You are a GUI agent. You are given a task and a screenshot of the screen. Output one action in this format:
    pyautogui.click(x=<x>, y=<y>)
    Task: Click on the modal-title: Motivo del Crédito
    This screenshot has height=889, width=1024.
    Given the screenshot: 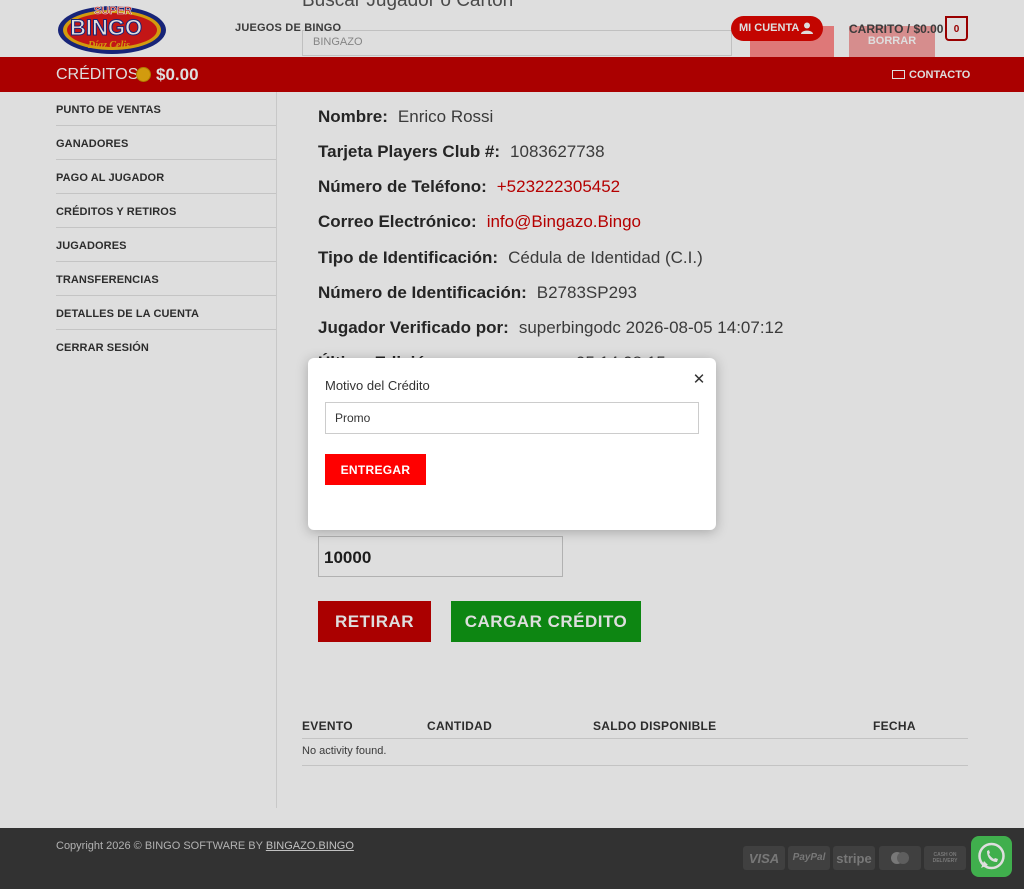 What is the action you would take?
    pyautogui.click(x=377, y=385)
    